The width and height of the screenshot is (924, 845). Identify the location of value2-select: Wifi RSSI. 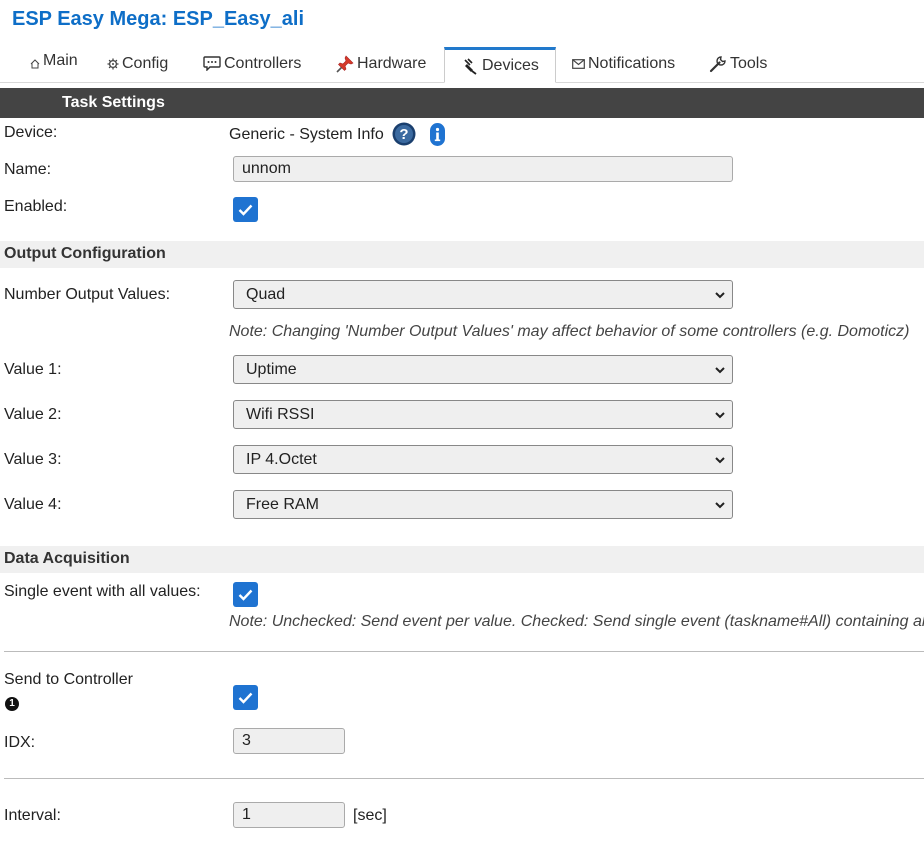
(483, 414).